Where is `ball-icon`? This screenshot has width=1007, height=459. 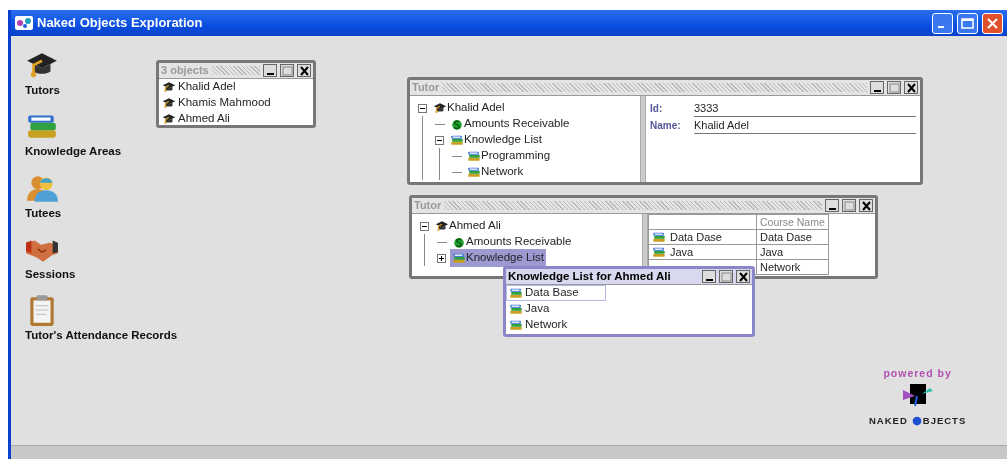 ball-icon is located at coordinates (916, 420).